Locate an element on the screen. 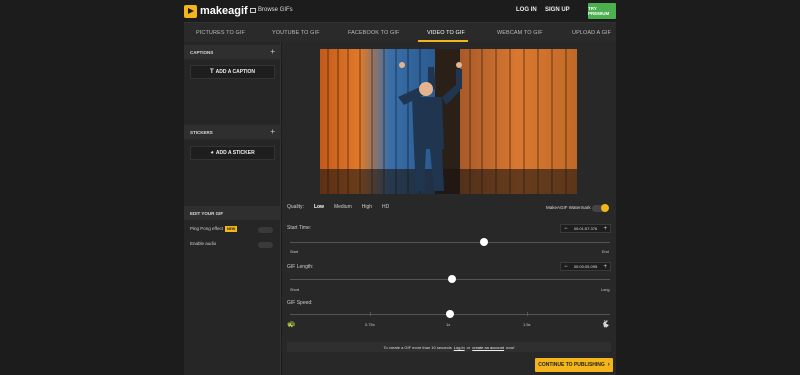  start-time-increment: + is located at coordinates (605, 229).